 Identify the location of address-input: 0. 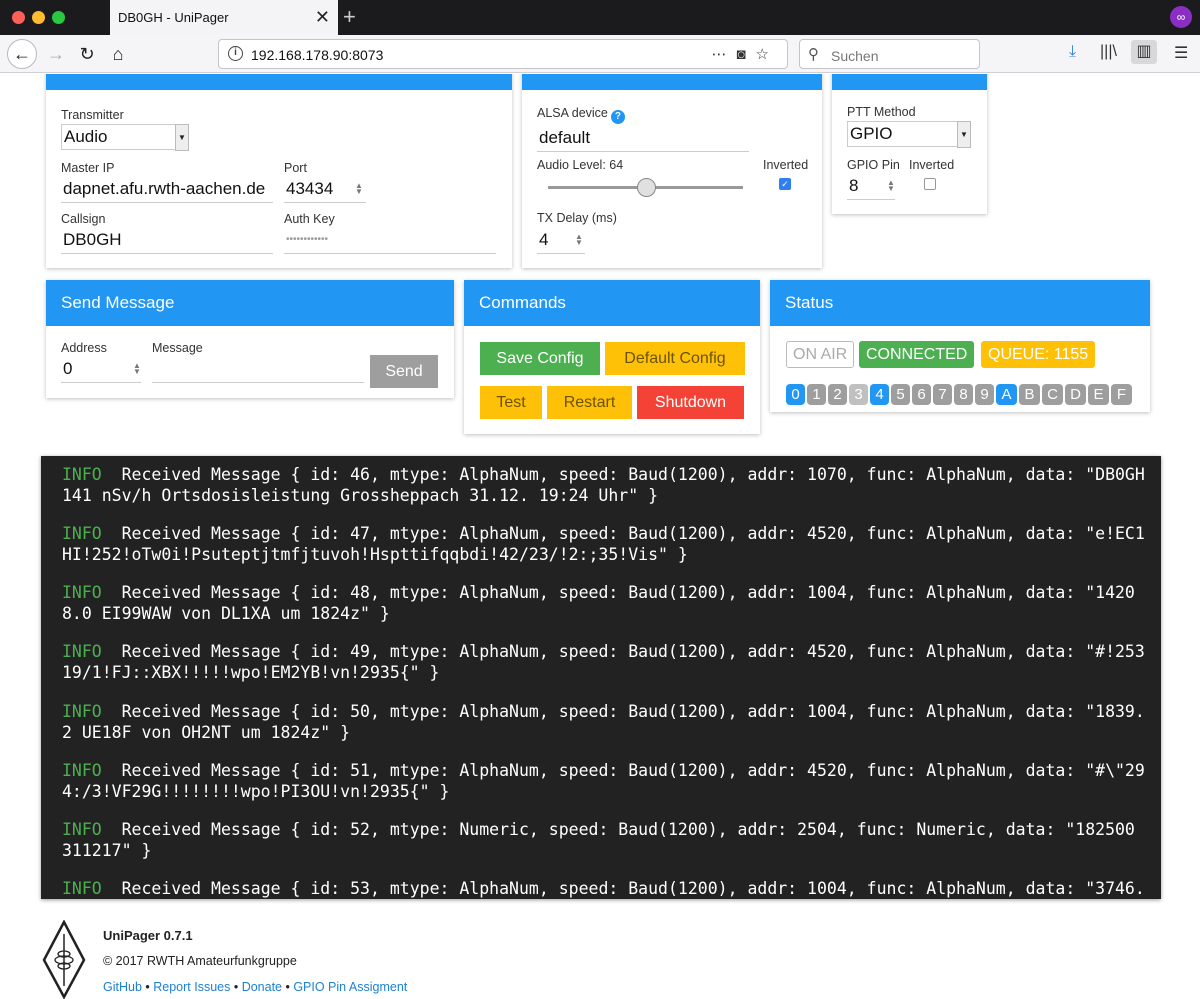
(101, 370).